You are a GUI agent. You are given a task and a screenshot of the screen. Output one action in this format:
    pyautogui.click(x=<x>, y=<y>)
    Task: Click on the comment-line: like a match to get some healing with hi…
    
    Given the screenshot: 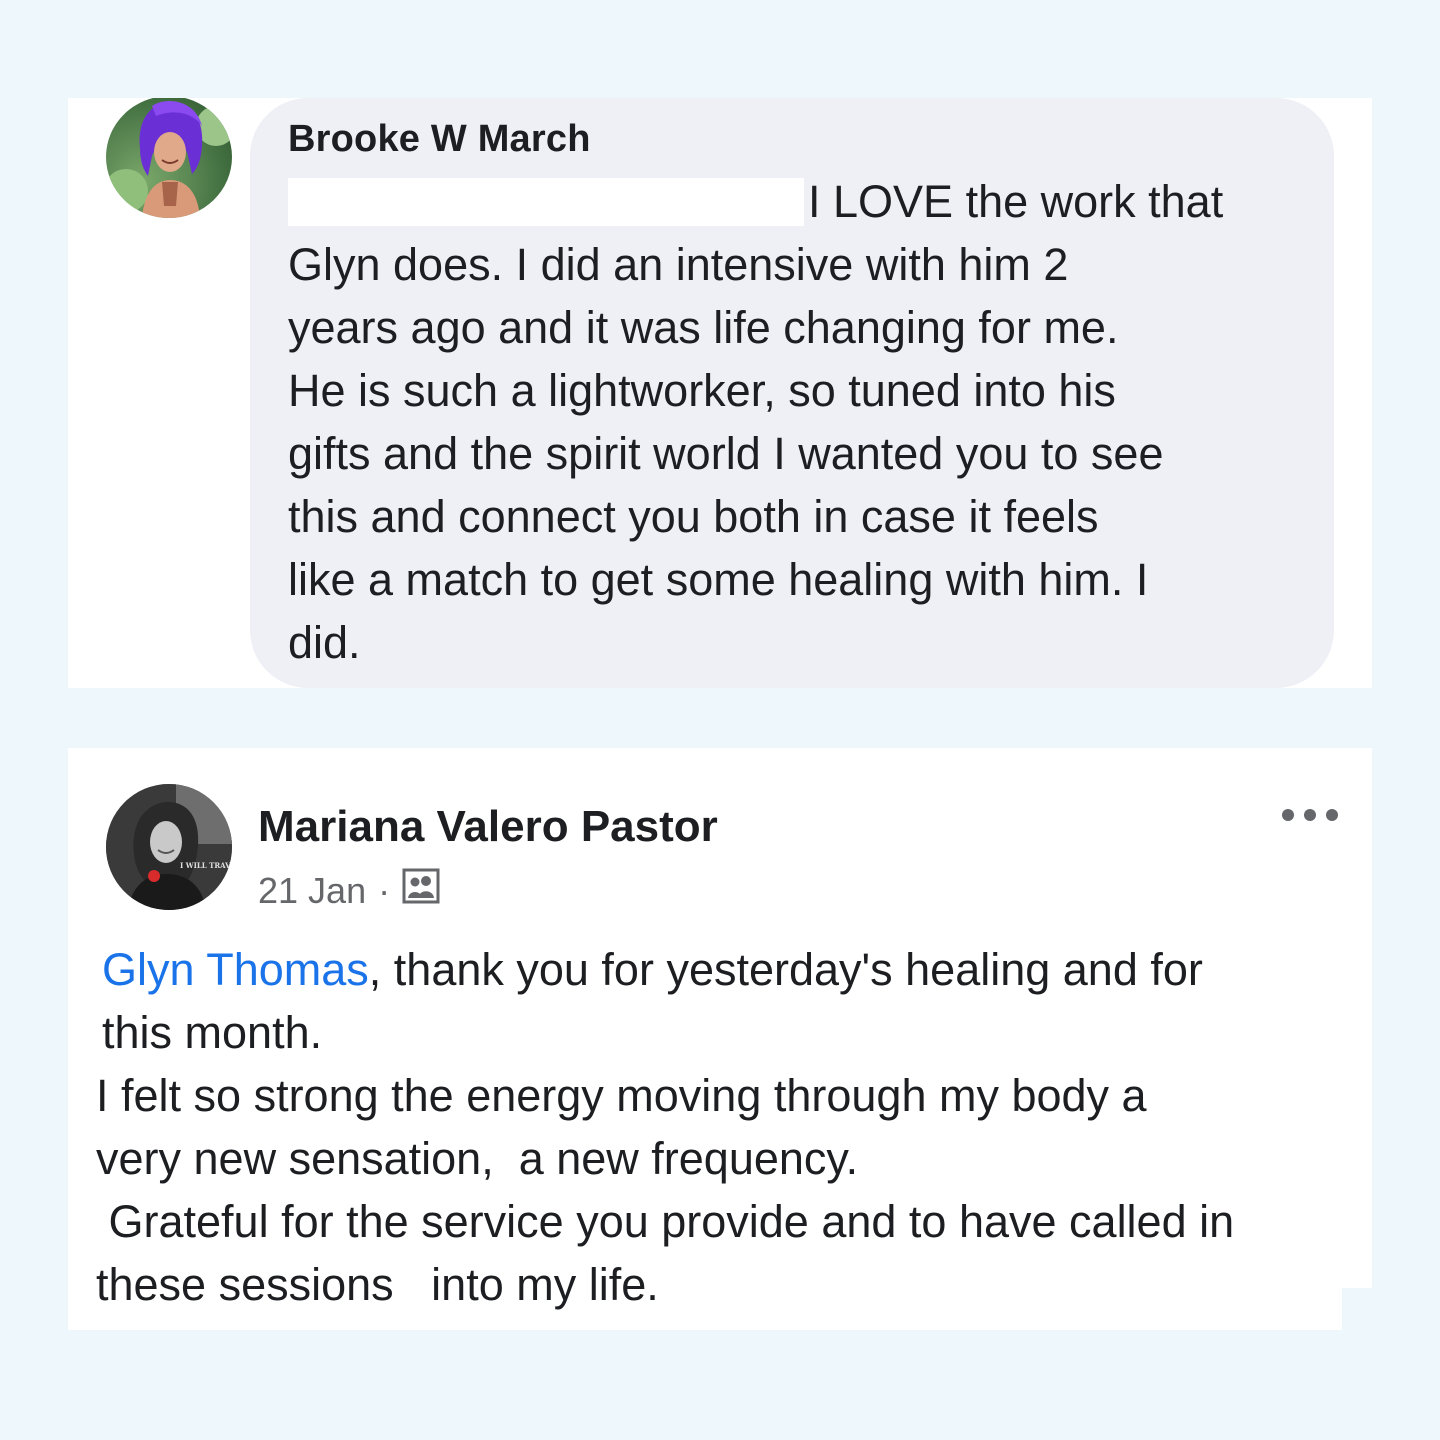 What is the action you would take?
    pyautogui.click(x=718, y=579)
    